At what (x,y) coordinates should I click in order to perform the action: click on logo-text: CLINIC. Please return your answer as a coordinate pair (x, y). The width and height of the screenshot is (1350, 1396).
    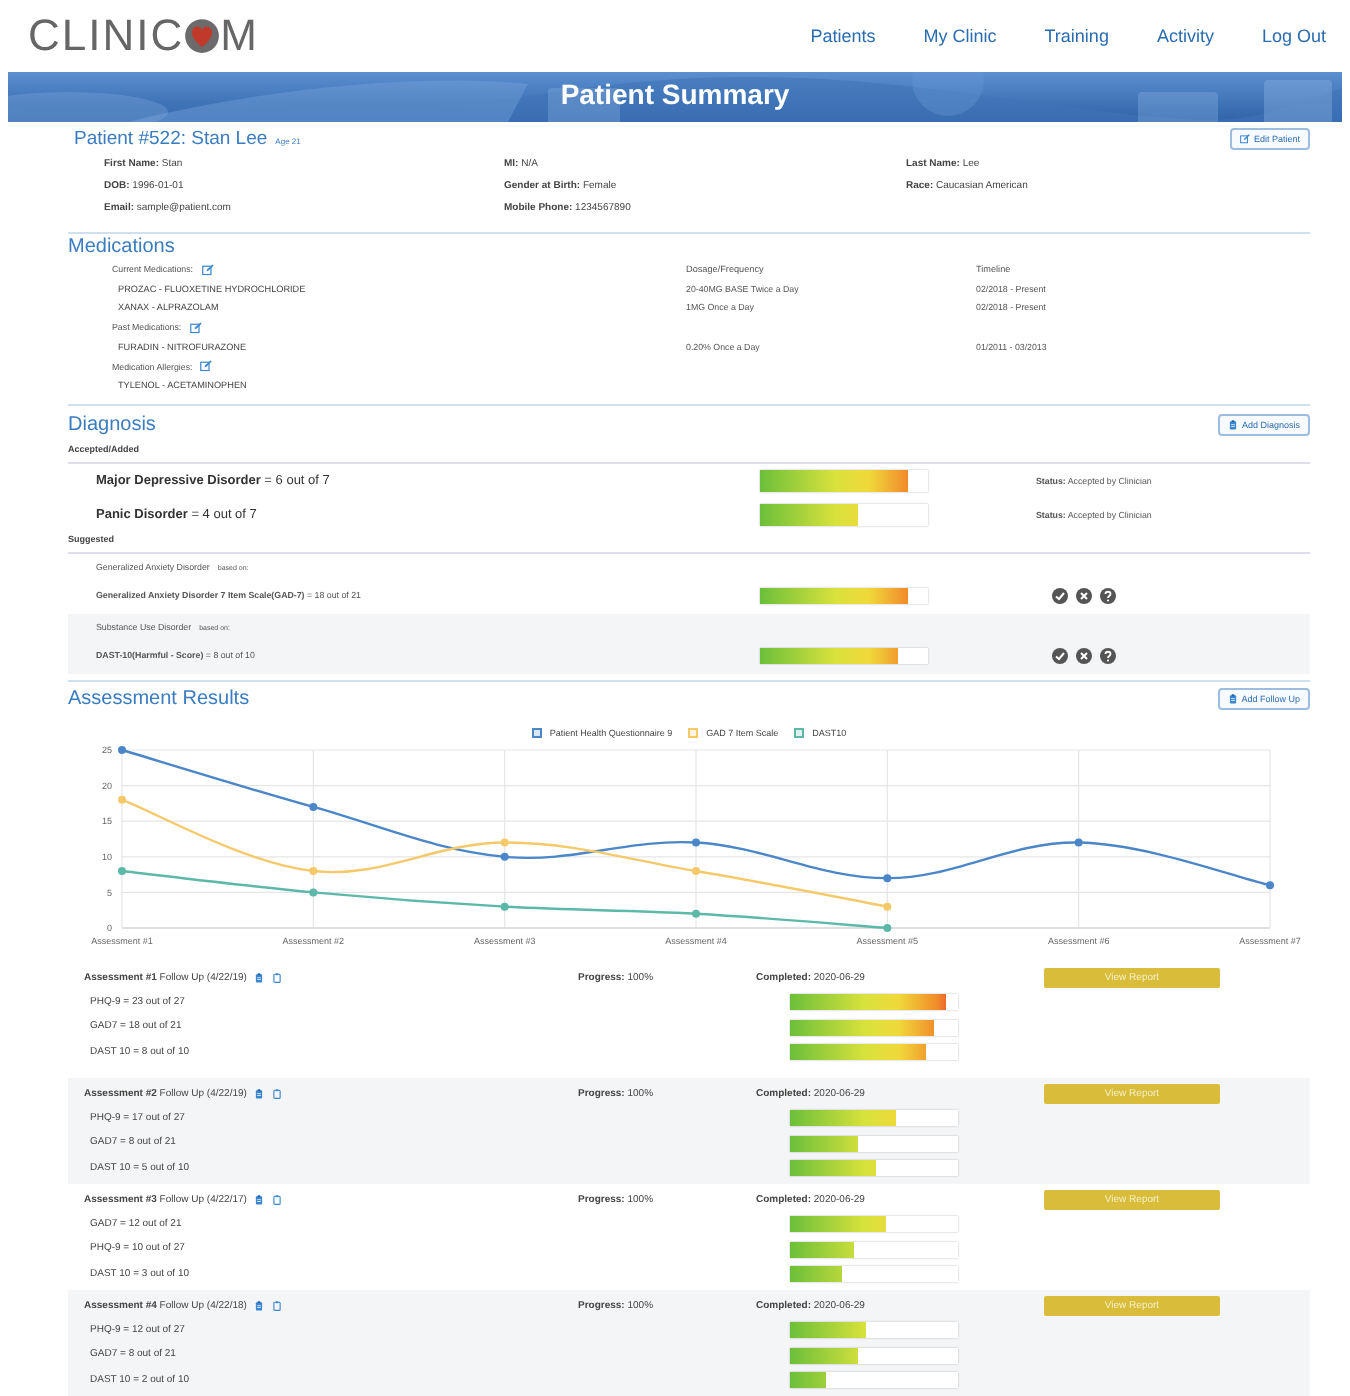
    Looking at the image, I should click on (106, 36).